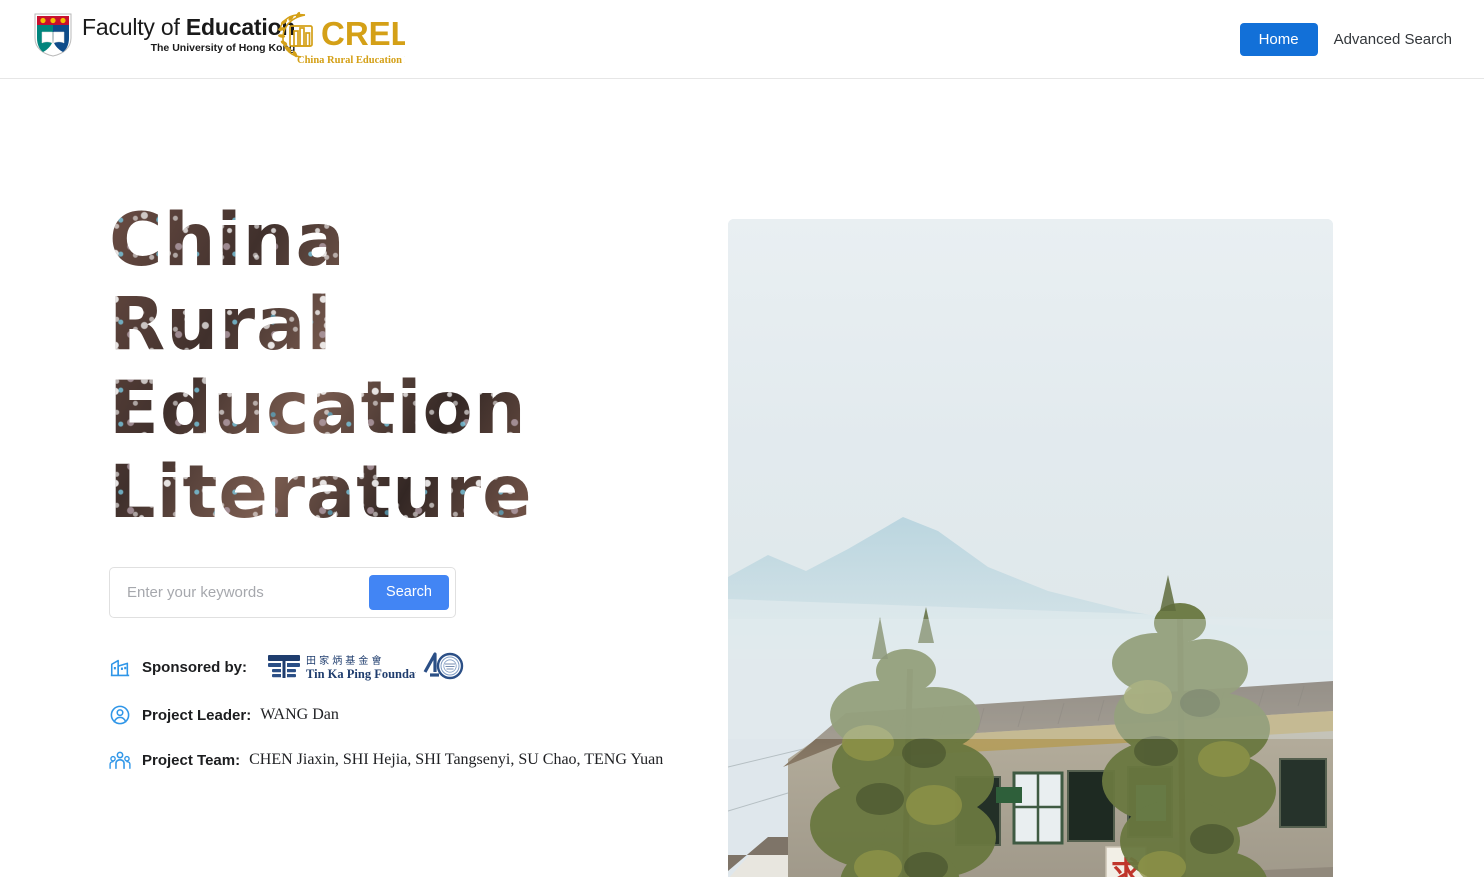  What do you see at coordinates (409, 715) in the screenshot?
I see `project-leader-row: Project Leader: WANG Dan` at bounding box center [409, 715].